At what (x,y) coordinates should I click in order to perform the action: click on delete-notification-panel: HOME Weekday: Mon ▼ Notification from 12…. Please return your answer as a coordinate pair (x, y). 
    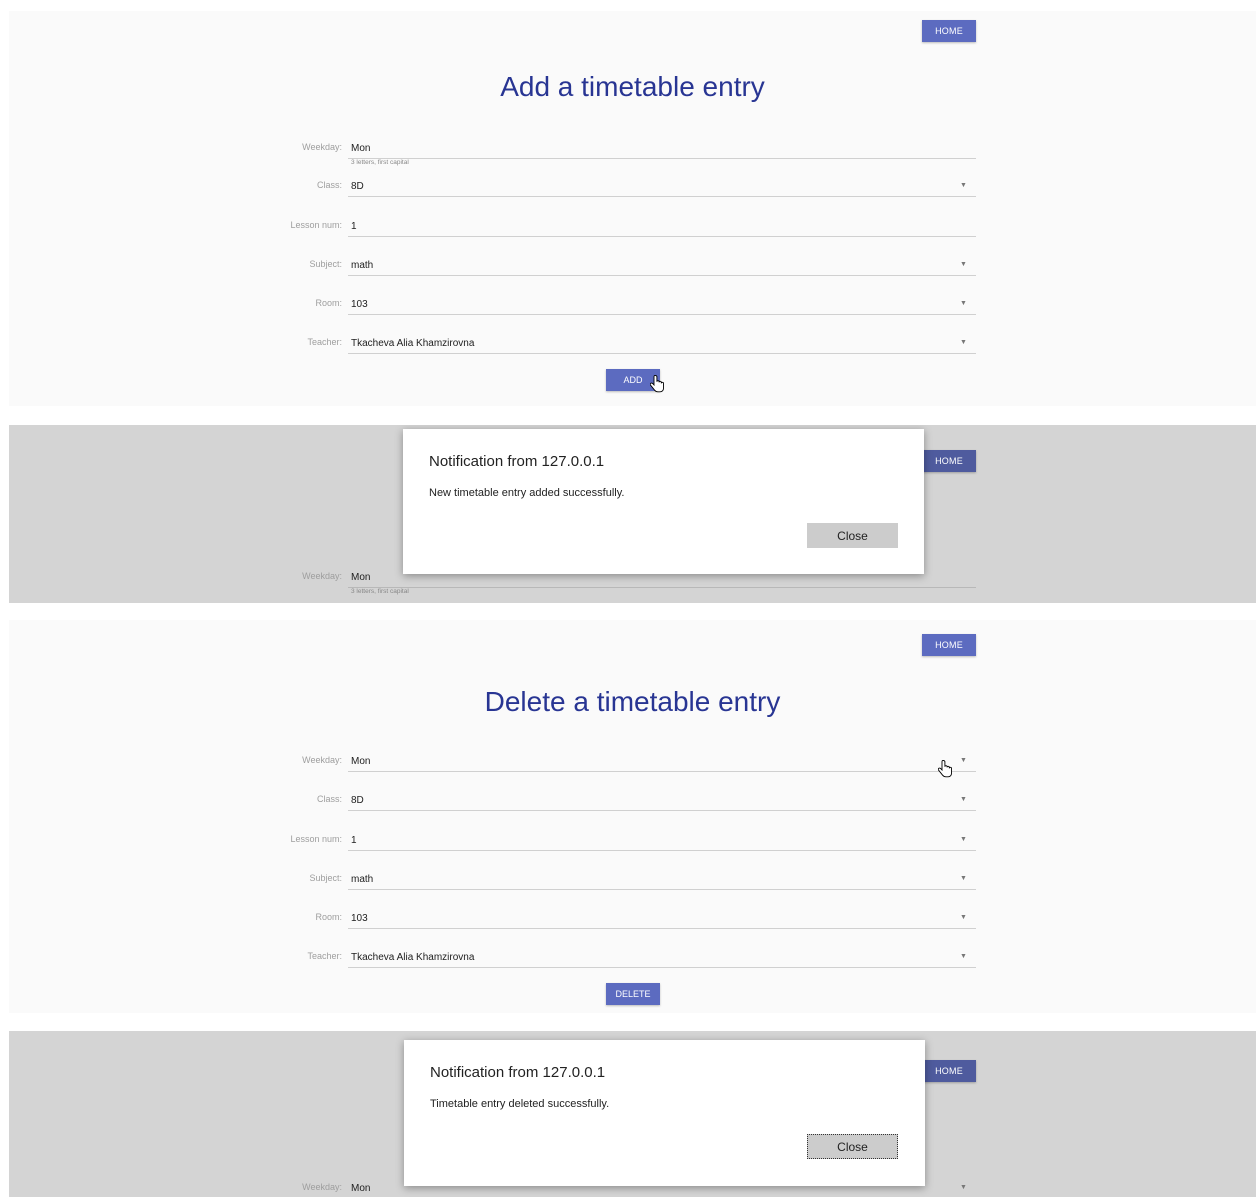
    Looking at the image, I should click on (632, 1114).